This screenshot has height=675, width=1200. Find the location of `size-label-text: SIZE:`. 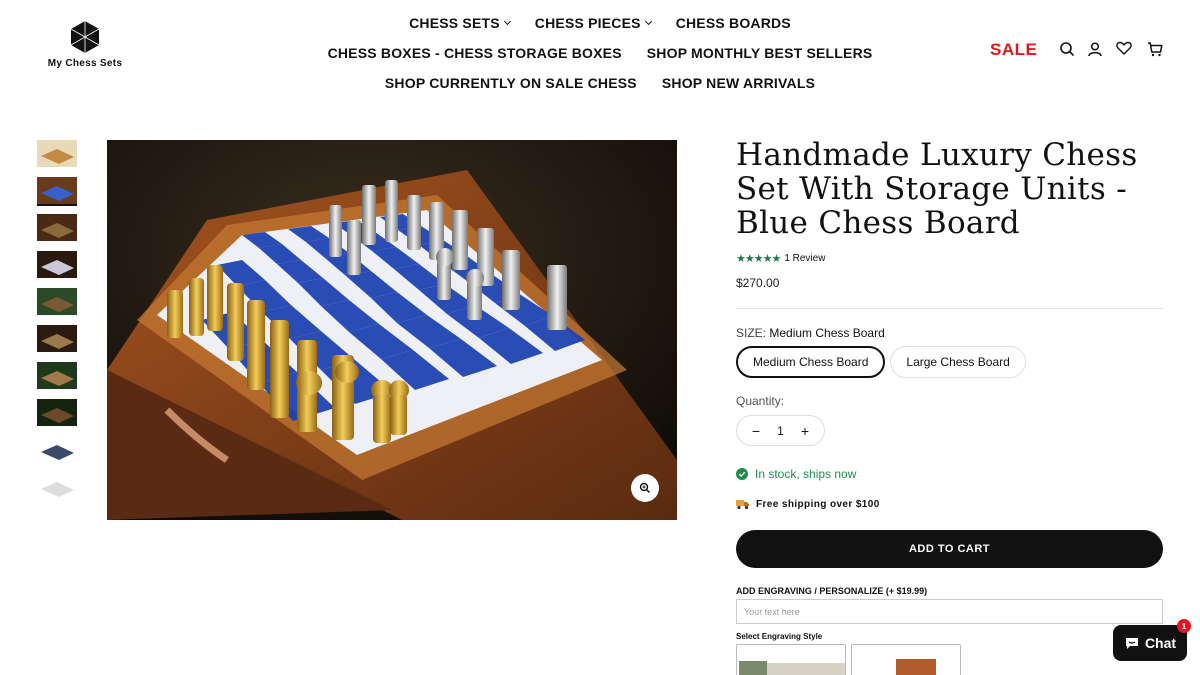

size-label-text: SIZE: is located at coordinates (751, 333).